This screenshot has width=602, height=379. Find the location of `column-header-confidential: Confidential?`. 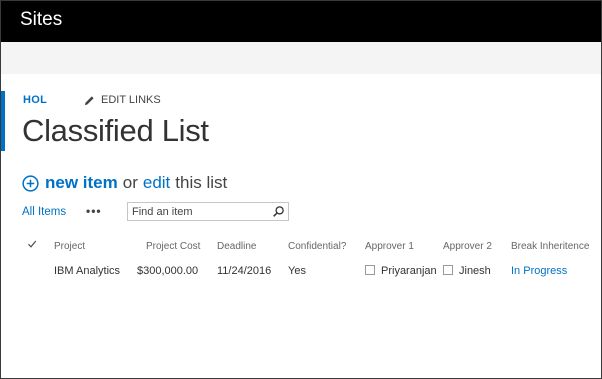

column-header-confidential: Confidential? is located at coordinates (317, 246).